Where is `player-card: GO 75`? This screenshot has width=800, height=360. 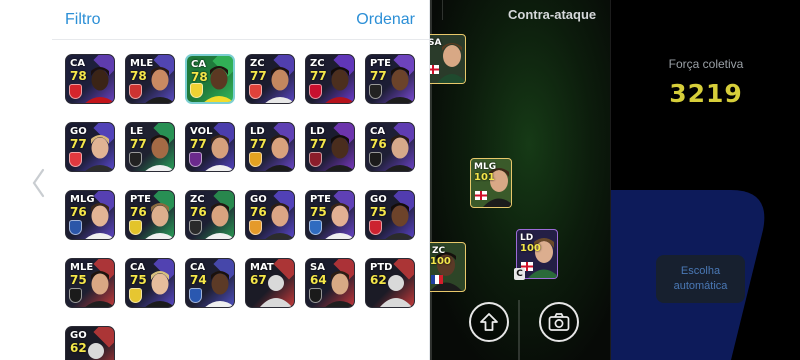
player-card: GO 75 is located at coordinates (390, 215).